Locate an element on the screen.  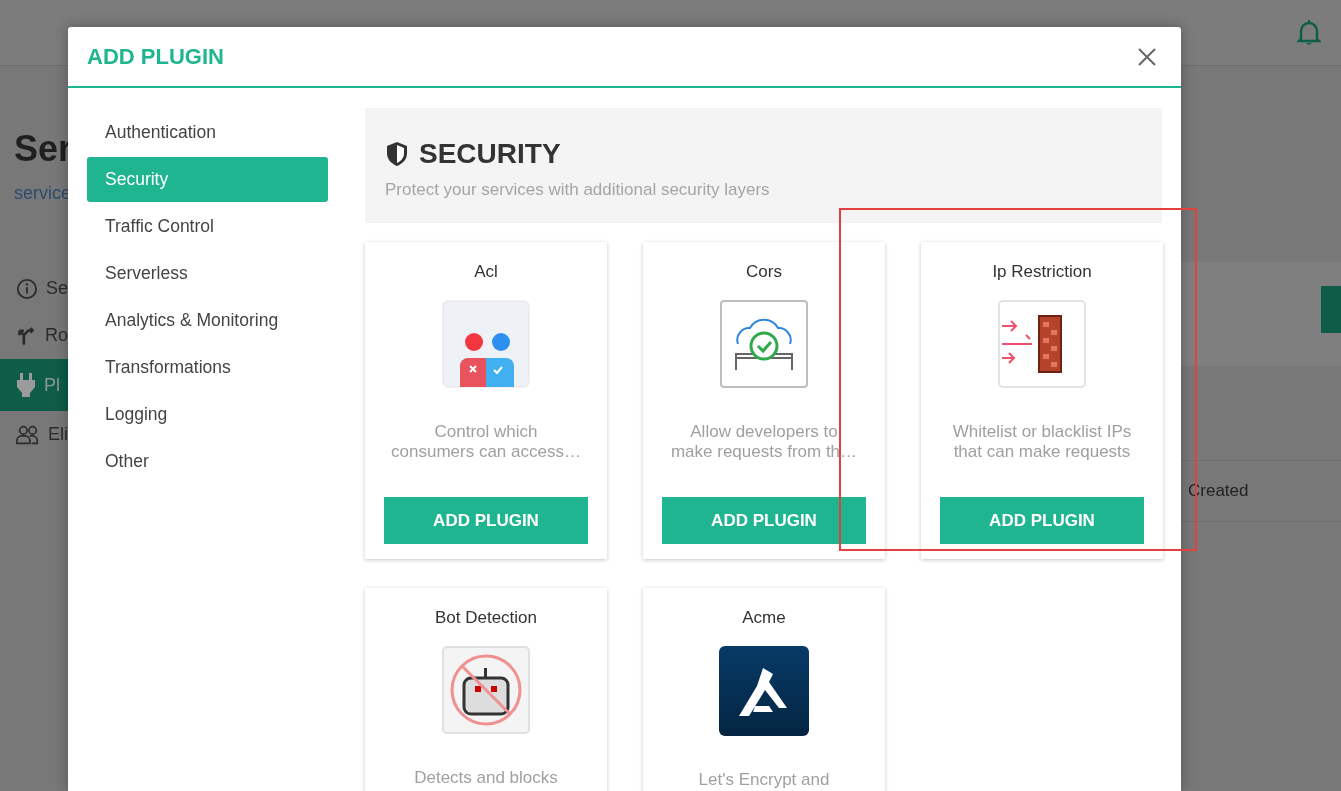
firewall-icon is located at coordinates (1042, 344).